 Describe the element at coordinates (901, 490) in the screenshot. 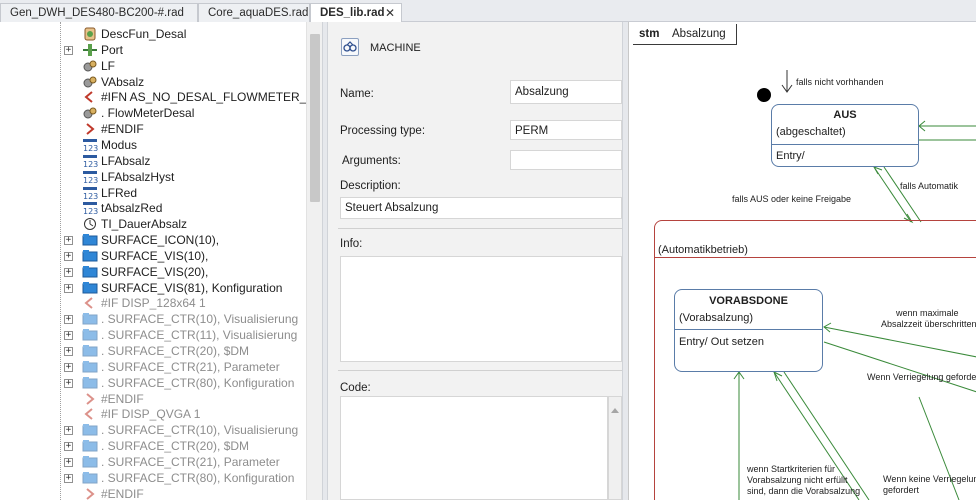

I see `transition-label-no-locking-2: gefordert` at that location.